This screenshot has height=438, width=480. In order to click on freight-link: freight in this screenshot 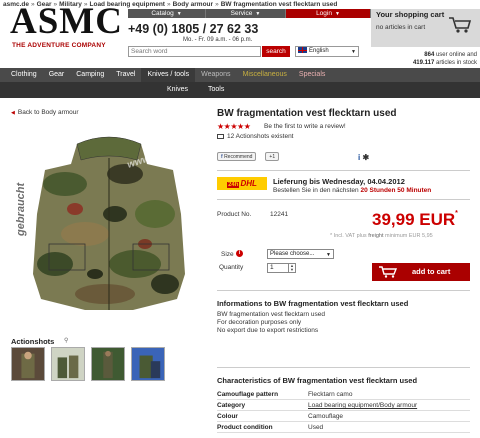, I will do `click(375, 236)`.